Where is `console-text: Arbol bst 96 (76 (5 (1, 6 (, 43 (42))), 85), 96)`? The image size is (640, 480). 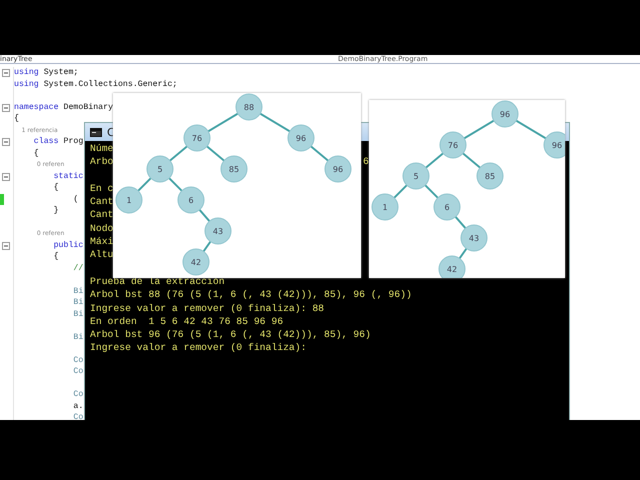
console-text: Arbol bst 96 (76 (5 (1, 6 (, 43 (42))), 85), 96) is located at coordinates (230, 334).